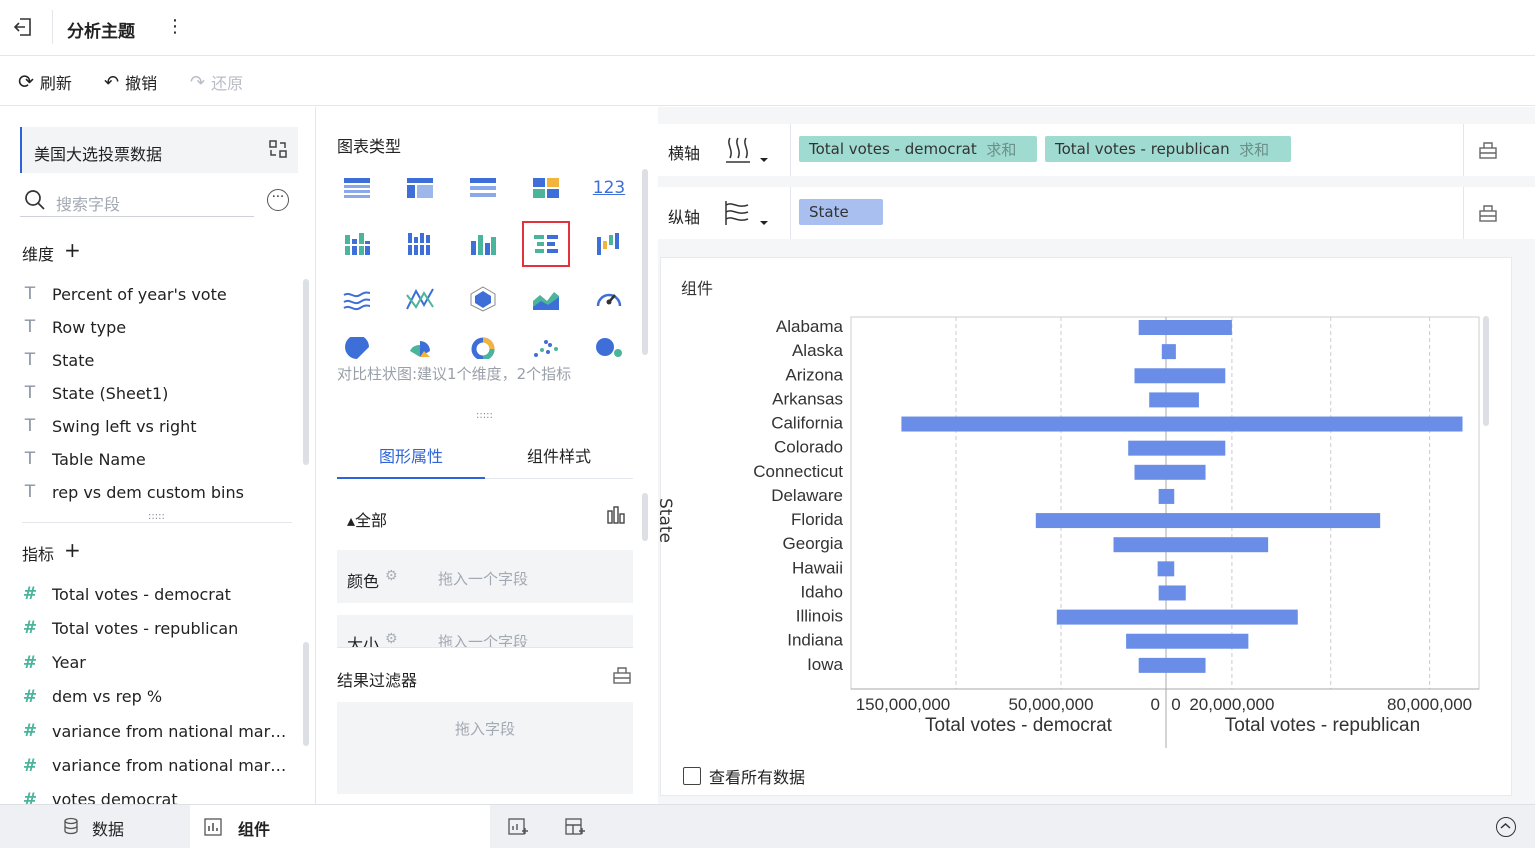 This screenshot has width=1535, height=849. What do you see at coordinates (767, 826) in the screenshot?
I see `bottom-bar: 数据 组件` at bounding box center [767, 826].